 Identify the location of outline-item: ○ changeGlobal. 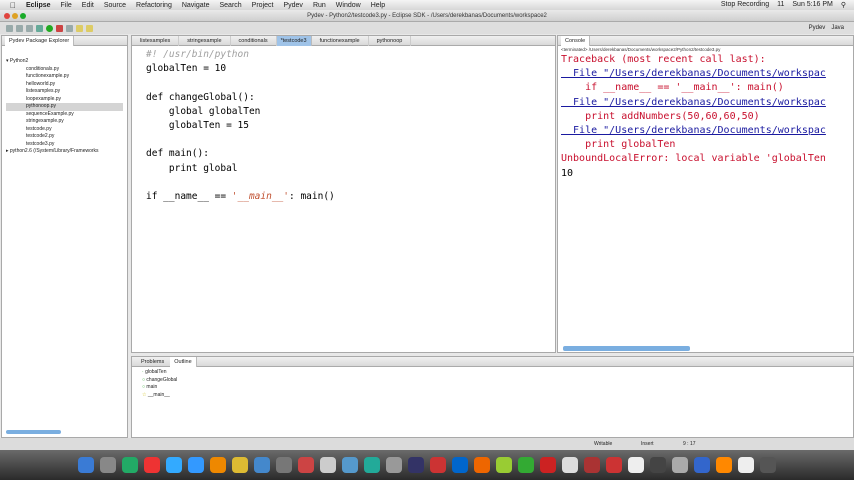
(495, 381).